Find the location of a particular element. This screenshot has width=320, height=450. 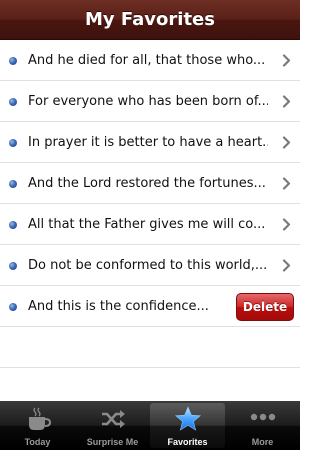

tab-more: More is located at coordinates (262, 425).